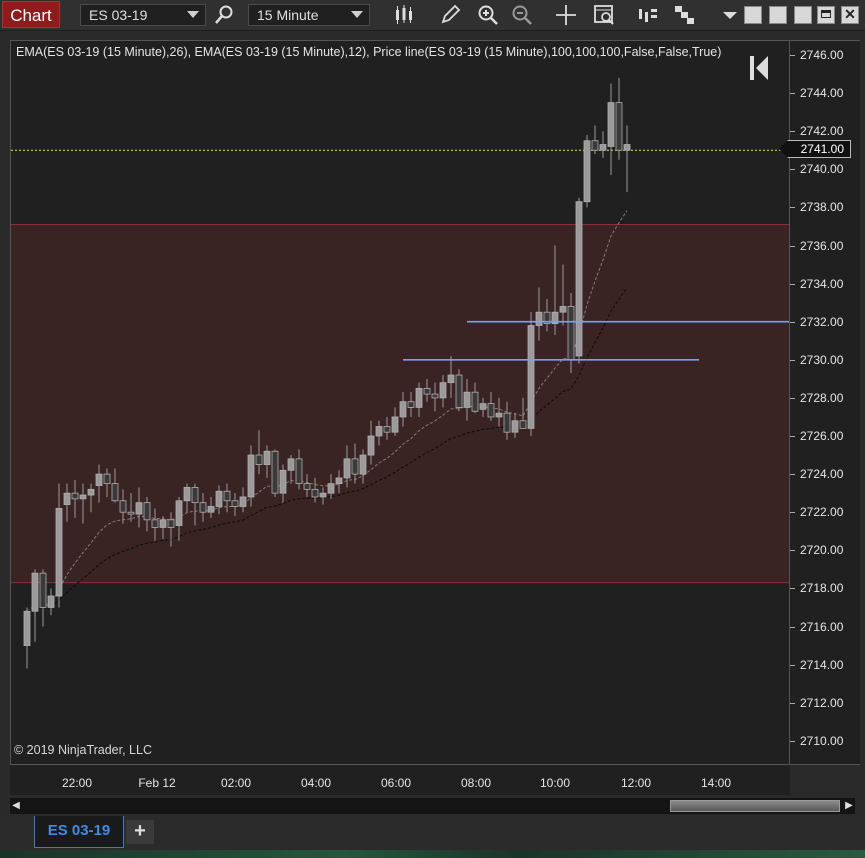 The height and width of the screenshot is (858, 865). I want to click on x-tick-label: 02:00, so click(236, 783).